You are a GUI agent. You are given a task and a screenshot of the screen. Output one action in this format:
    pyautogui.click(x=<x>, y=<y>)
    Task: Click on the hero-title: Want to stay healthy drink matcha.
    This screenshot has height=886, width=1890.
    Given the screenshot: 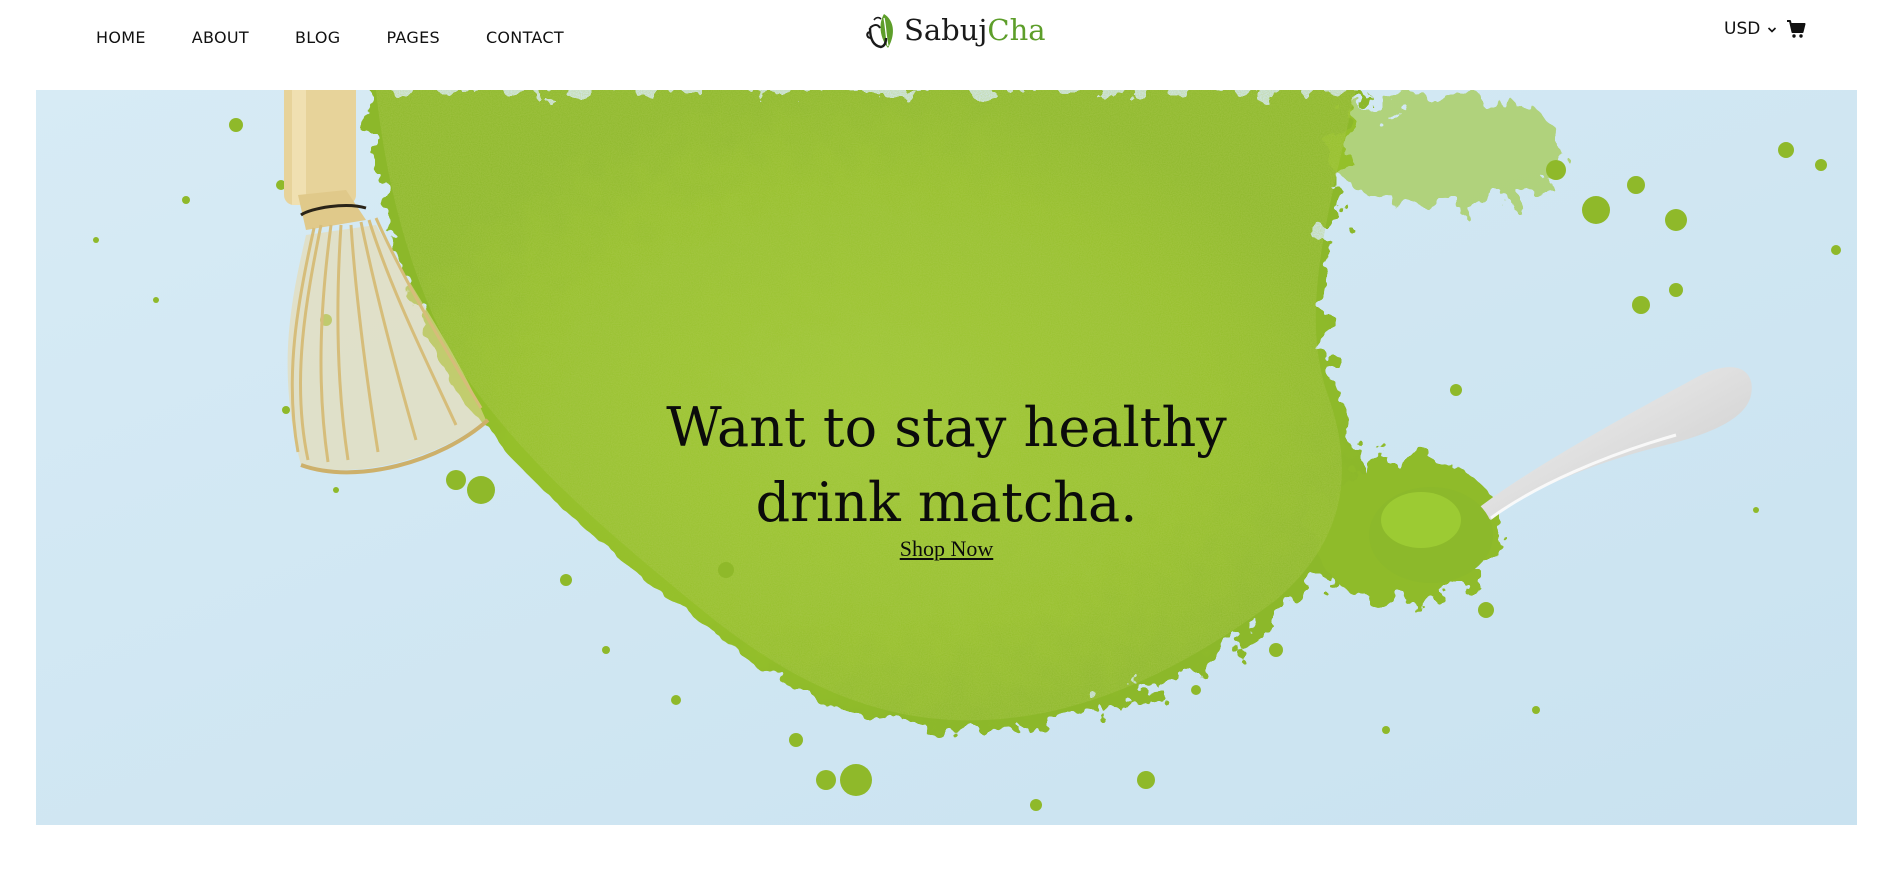 What is the action you would take?
    pyautogui.click(x=947, y=465)
    